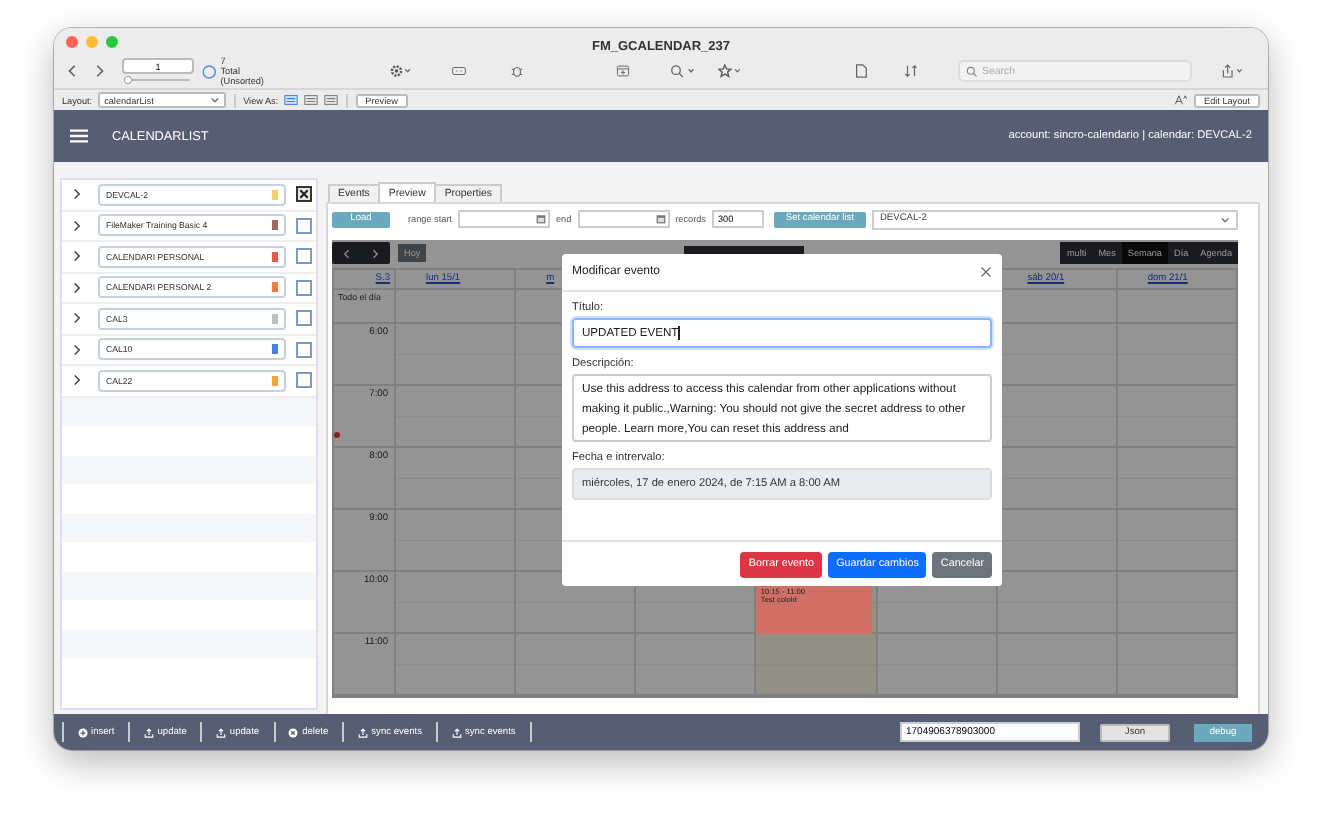 This screenshot has width=1320, height=818. Describe the element at coordinates (623, 71) in the screenshot. I see `new-window-icon` at that location.